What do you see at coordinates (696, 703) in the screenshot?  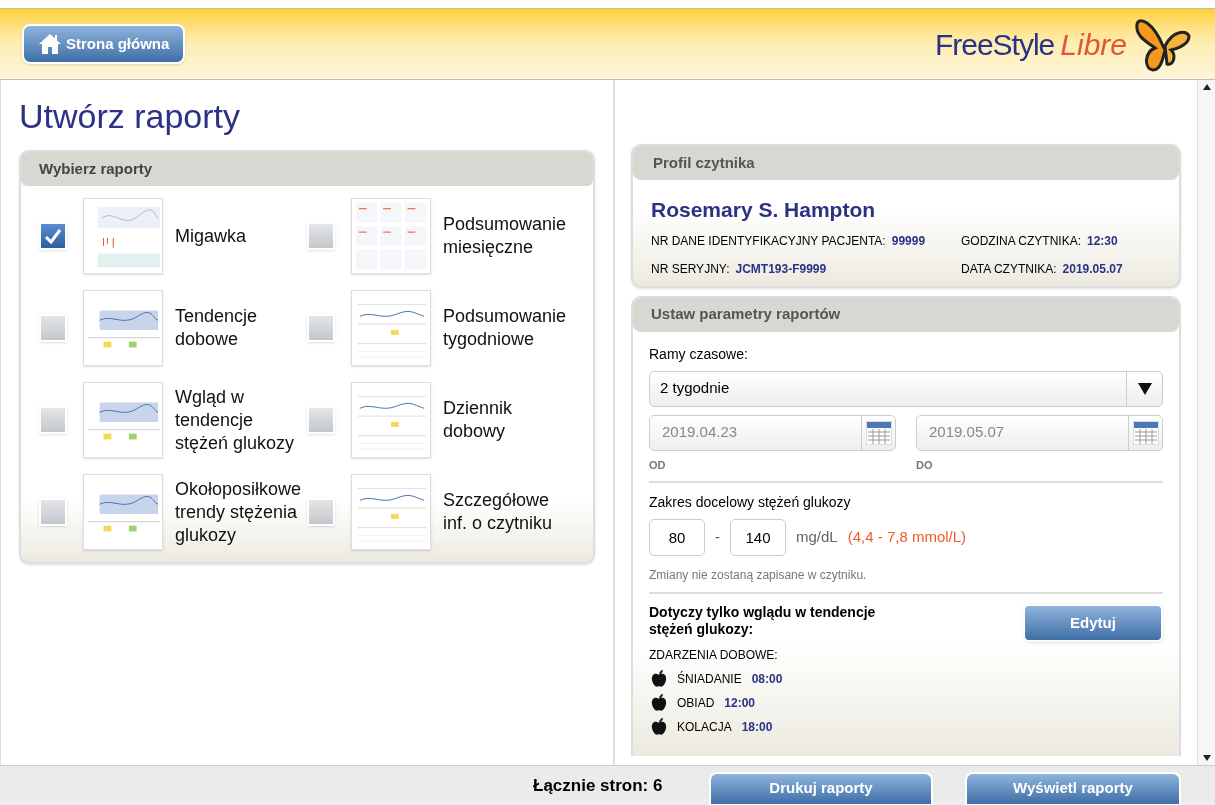 I see `event-name: OBIAD` at bounding box center [696, 703].